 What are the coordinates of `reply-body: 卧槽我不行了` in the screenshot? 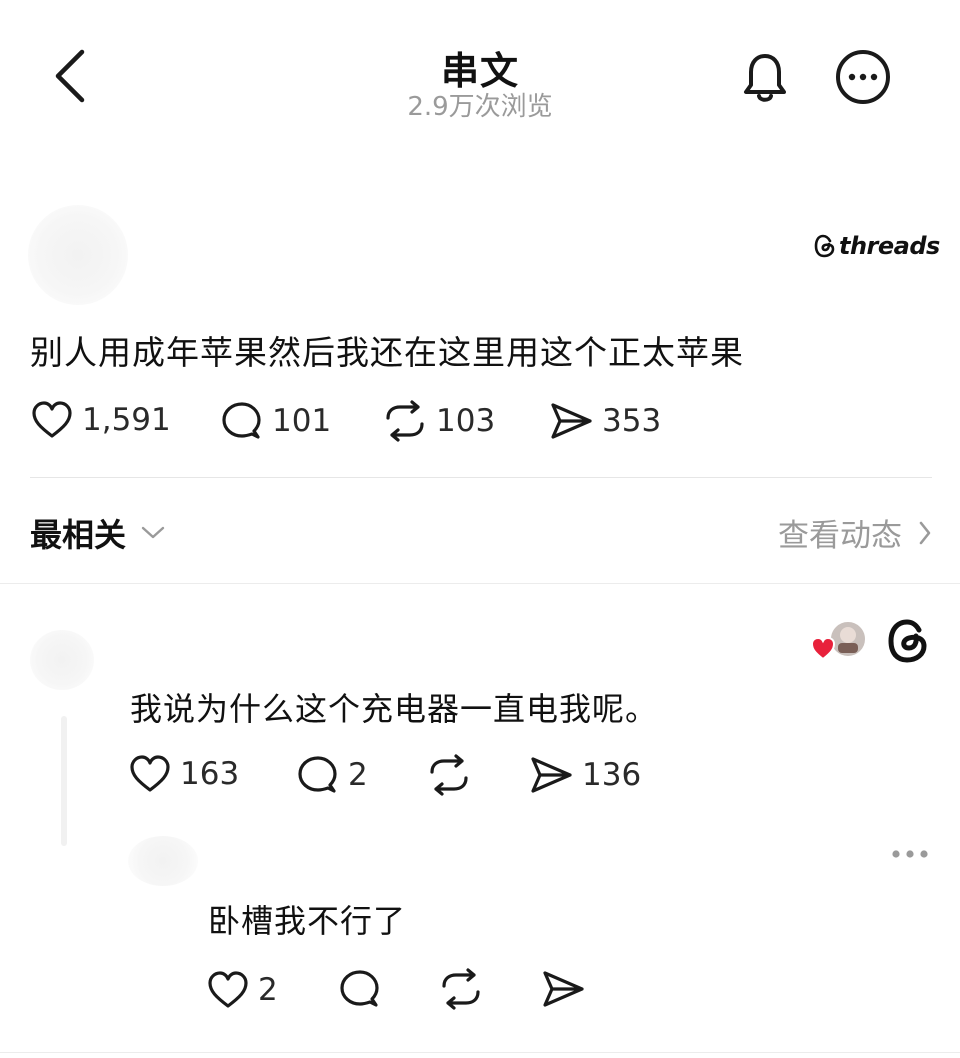 It's located at (307, 921).